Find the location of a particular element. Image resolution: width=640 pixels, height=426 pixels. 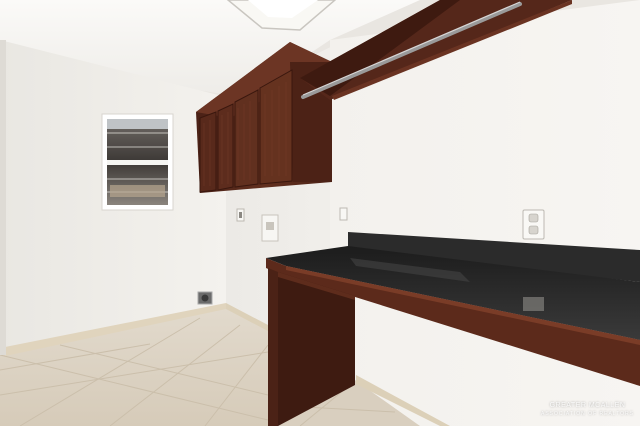

watermark-text: GREATER MCALLEN is located at coordinates (587, 405).